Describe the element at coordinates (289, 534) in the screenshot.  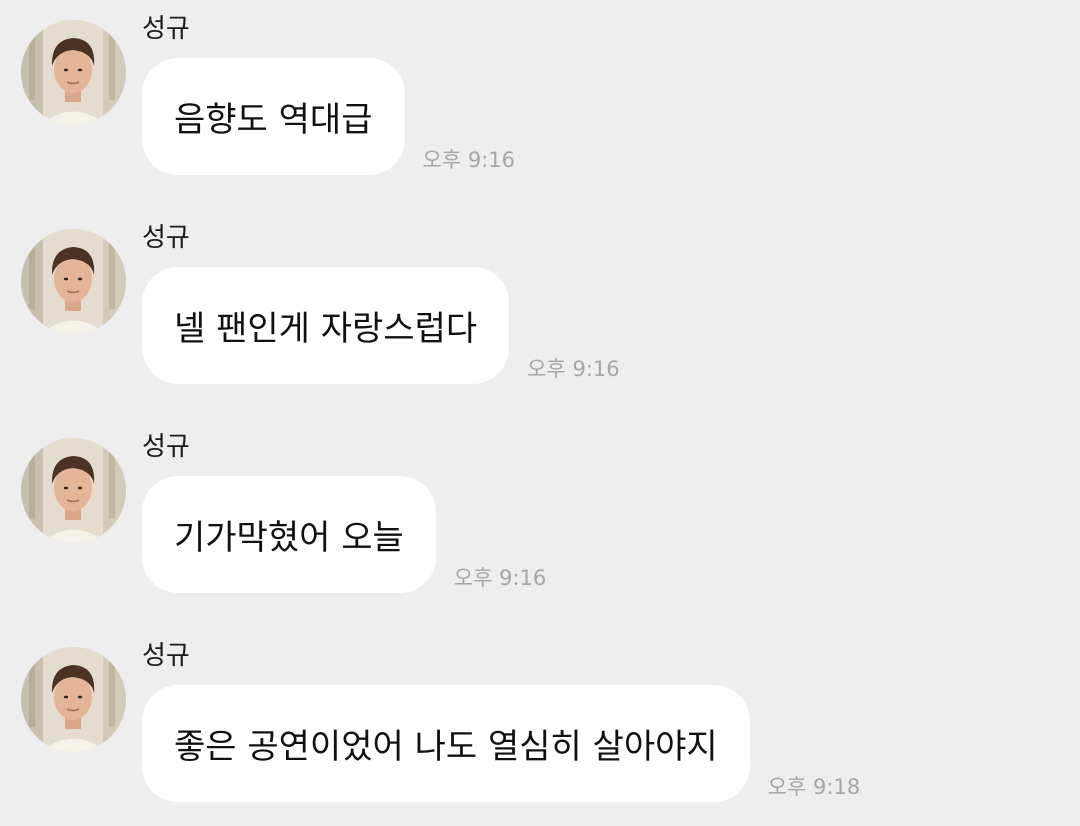
I see `message-bubble: 기가막혔어 오늘` at that location.